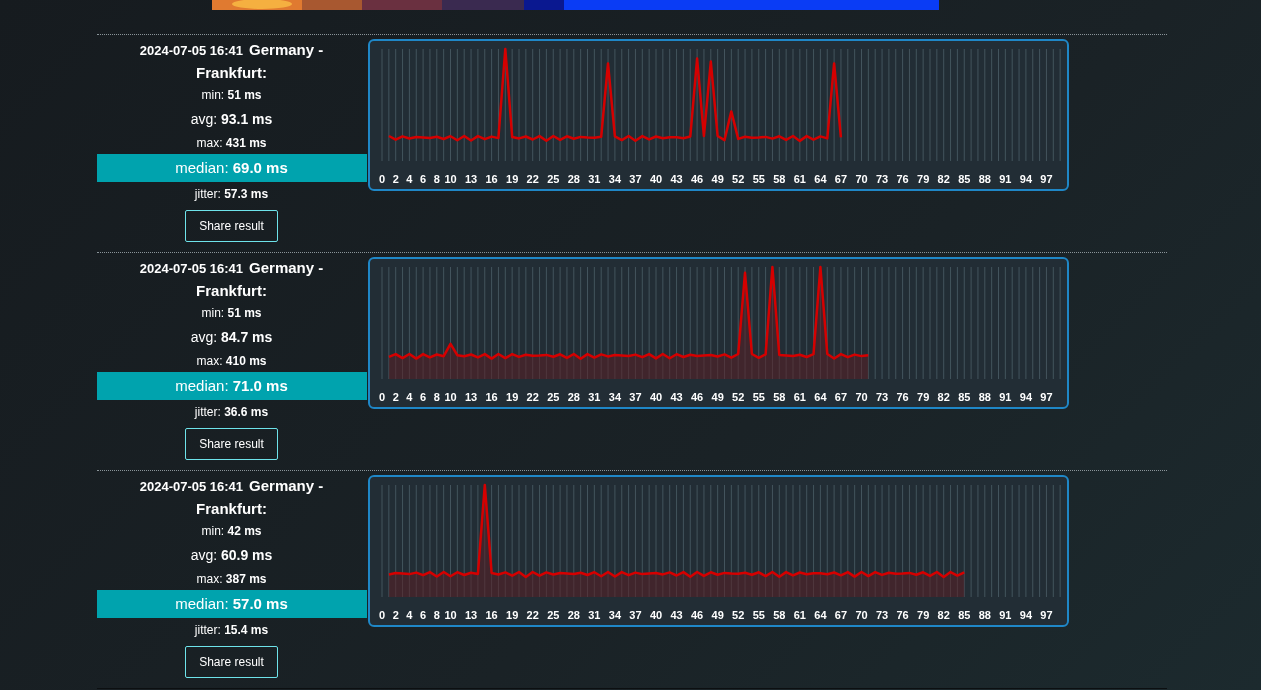 The height and width of the screenshot is (690, 1261). Describe the element at coordinates (231, 531) in the screenshot. I see `min-stat: min: 42 ms` at that location.